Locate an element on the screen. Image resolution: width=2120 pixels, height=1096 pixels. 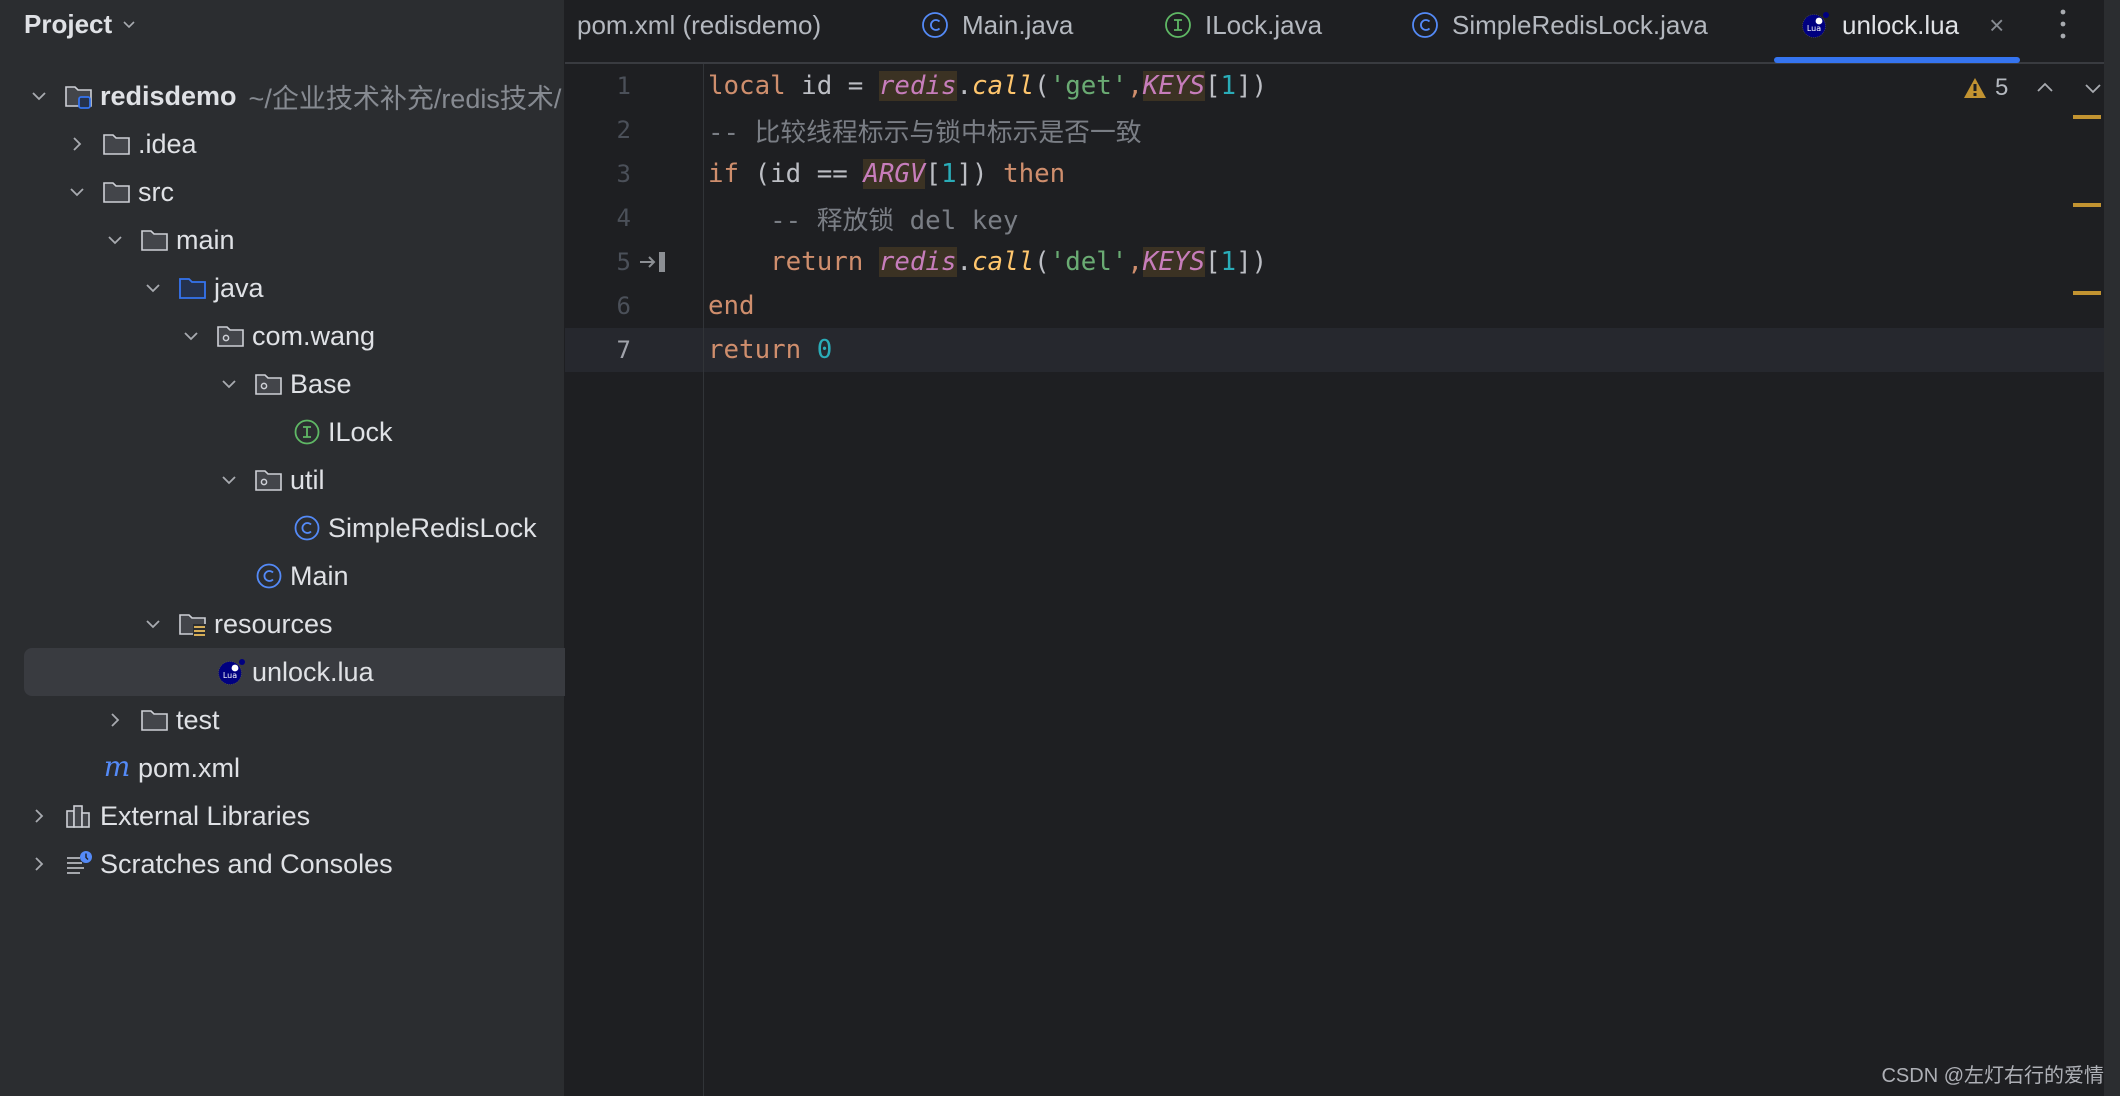
tree-item-label: util is located at coordinates (307, 479).